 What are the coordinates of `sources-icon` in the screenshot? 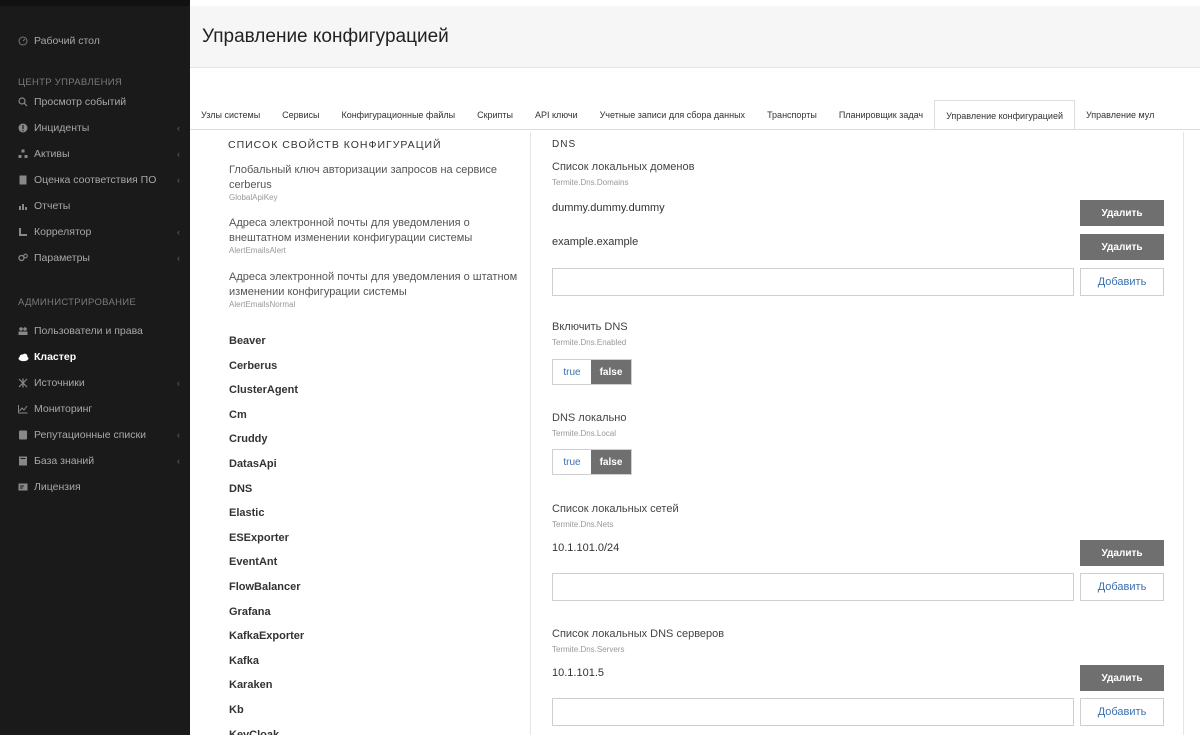 It's located at (23, 383).